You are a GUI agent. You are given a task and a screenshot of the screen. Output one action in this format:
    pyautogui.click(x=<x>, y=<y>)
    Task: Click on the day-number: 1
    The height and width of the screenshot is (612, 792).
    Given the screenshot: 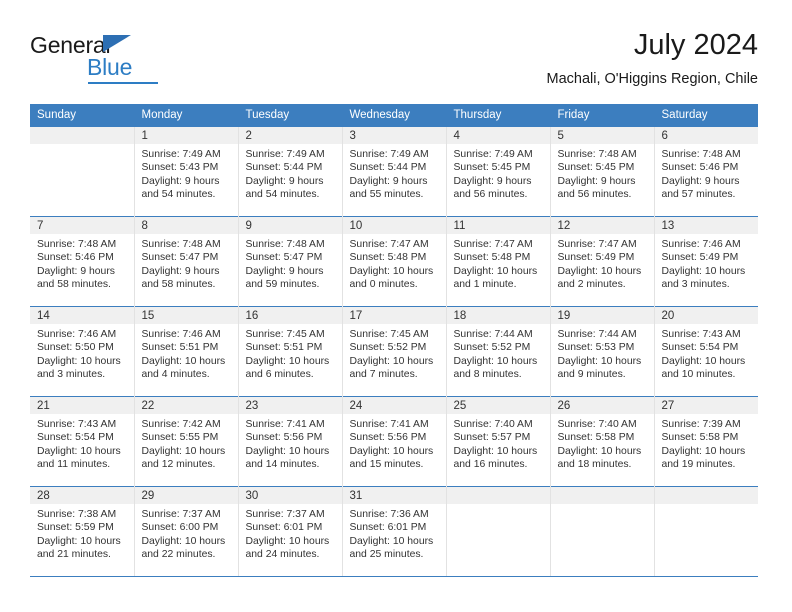 What is the action you would take?
    pyautogui.click(x=186, y=135)
    